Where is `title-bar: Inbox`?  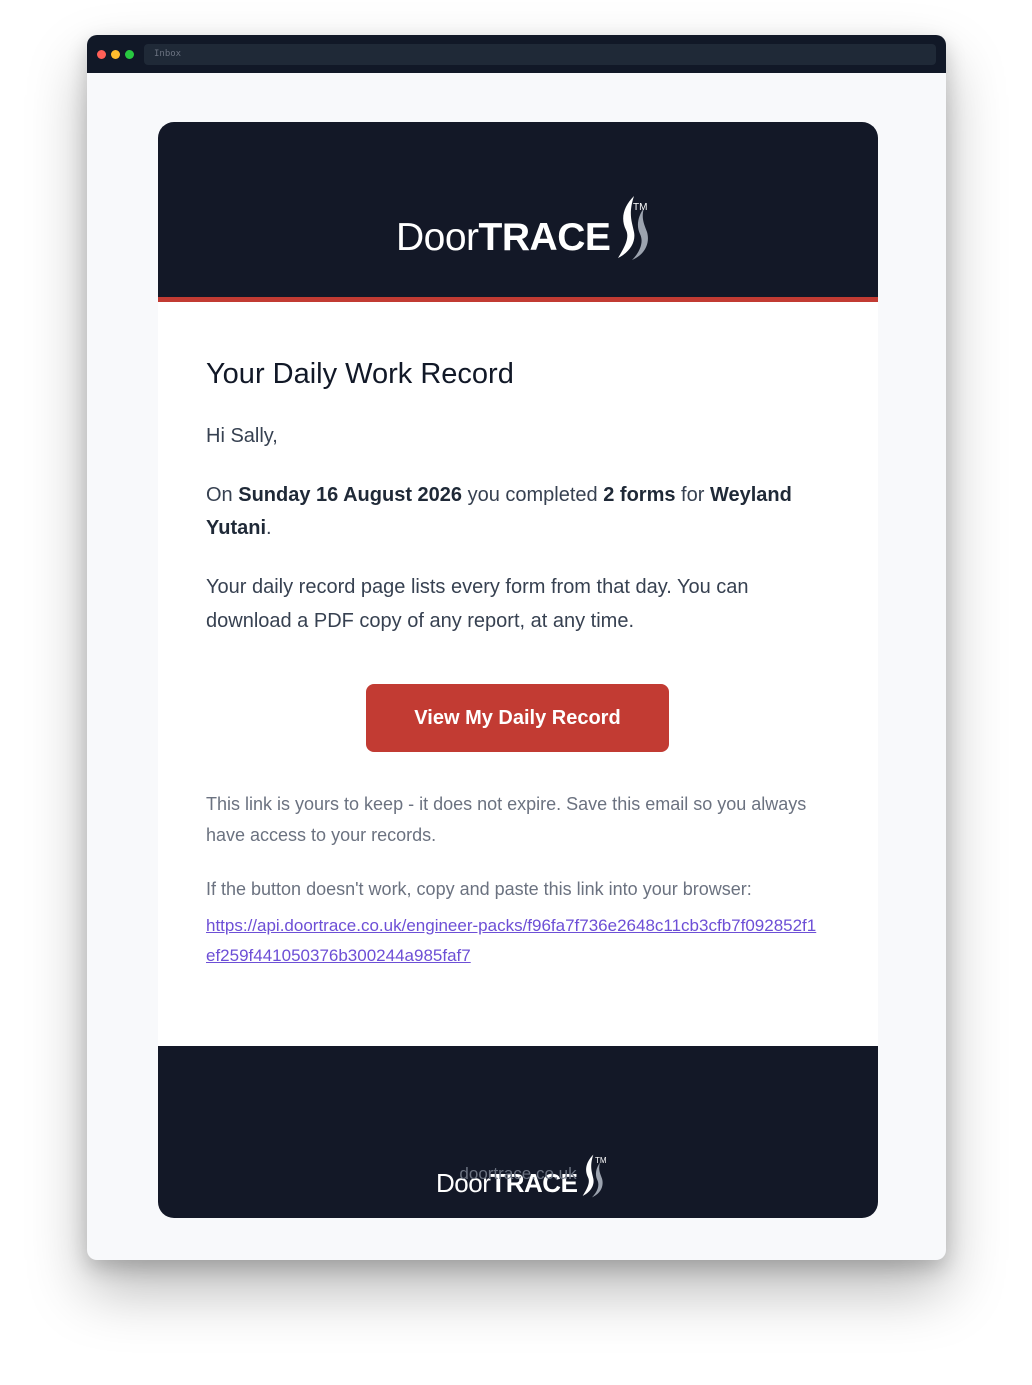
title-bar: Inbox is located at coordinates (516, 54).